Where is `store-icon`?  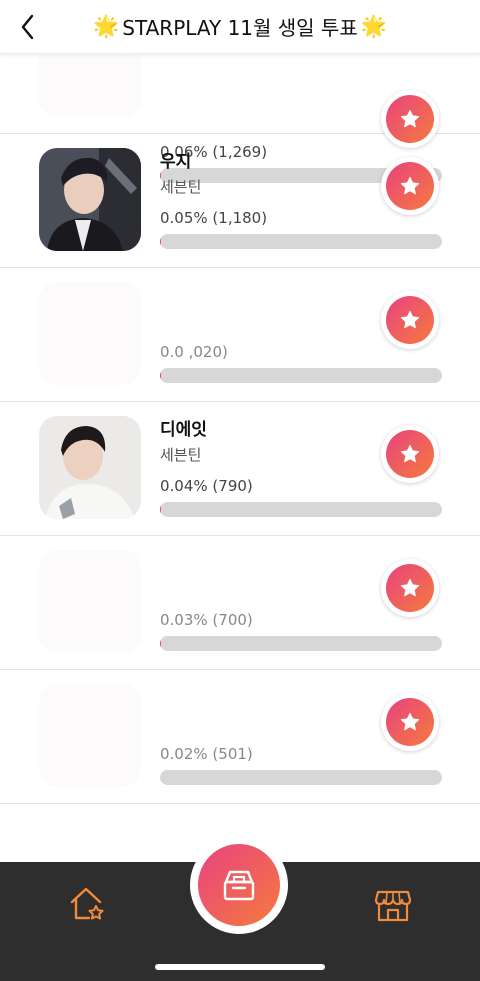
store-icon is located at coordinates (393, 906).